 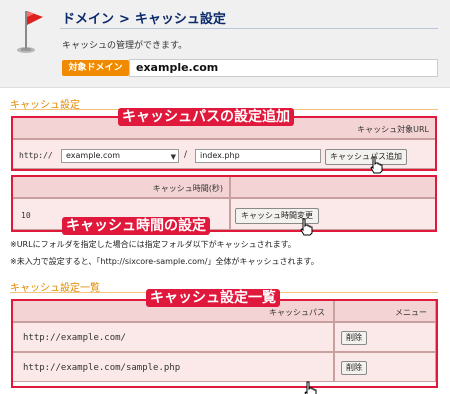 What do you see at coordinates (283, 68) in the screenshot?
I see `target-domain-value: example.com` at bounding box center [283, 68].